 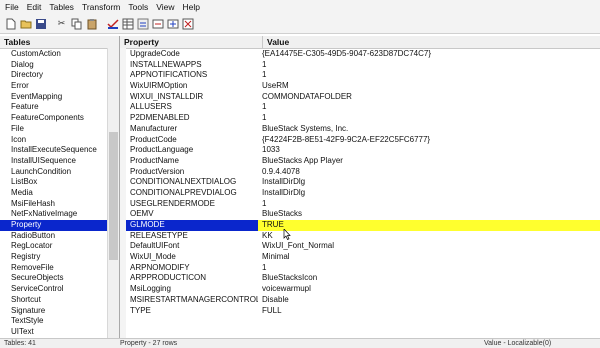 What do you see at coordinates (59, 321) in the screenshot?
I see `table-list-item: TextStyle` at bounding box center [59, 321].